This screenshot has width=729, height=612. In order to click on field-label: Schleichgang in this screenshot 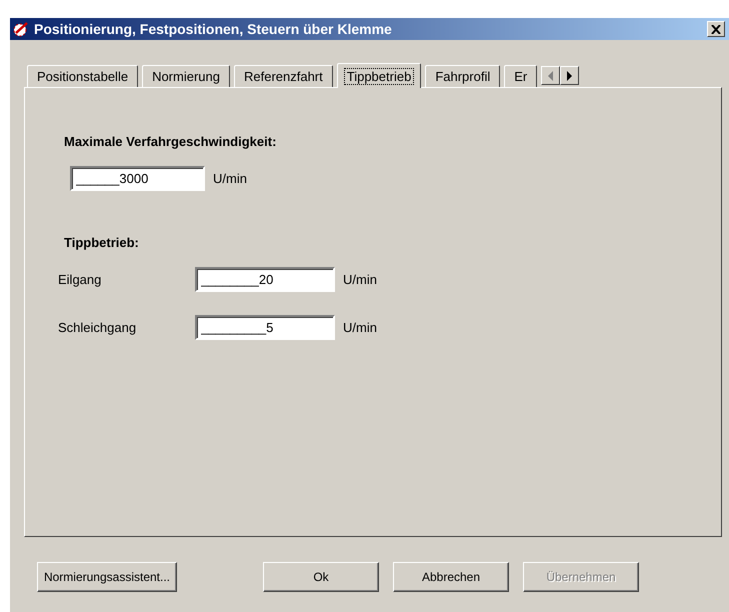, I will do `click(98, 327)`.